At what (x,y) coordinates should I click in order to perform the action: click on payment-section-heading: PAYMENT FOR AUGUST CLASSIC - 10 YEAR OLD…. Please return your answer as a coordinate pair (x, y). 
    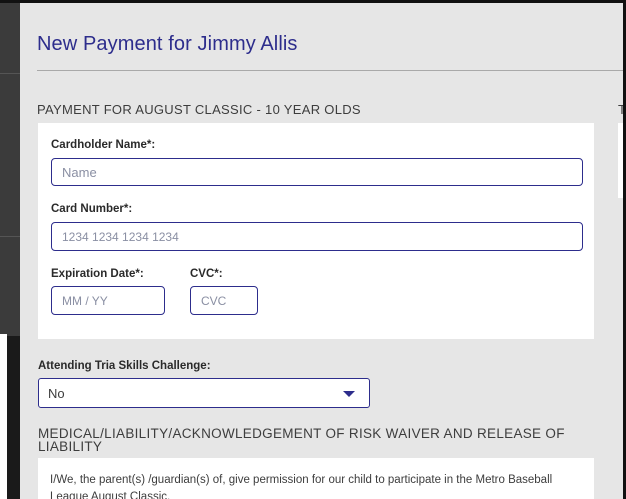
    Looking at the image, I should click on (199, 109).